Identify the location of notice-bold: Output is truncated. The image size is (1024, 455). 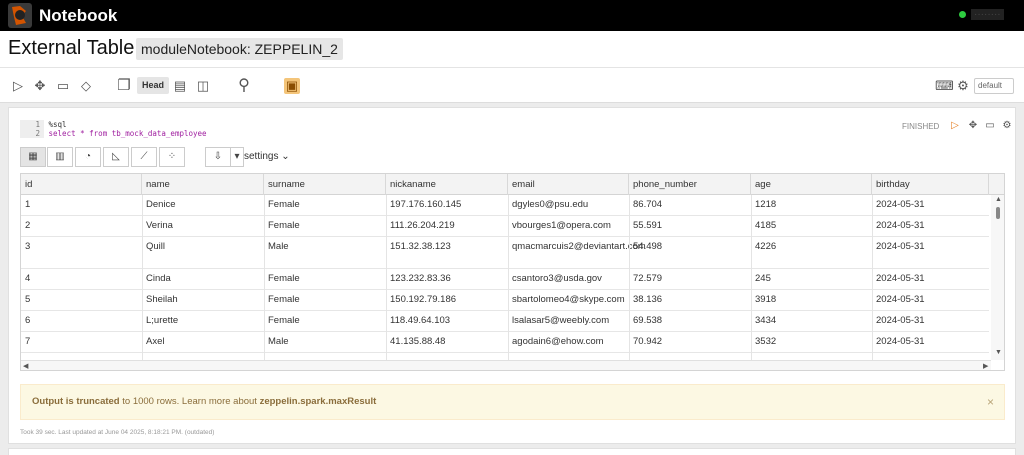
(76, 401).